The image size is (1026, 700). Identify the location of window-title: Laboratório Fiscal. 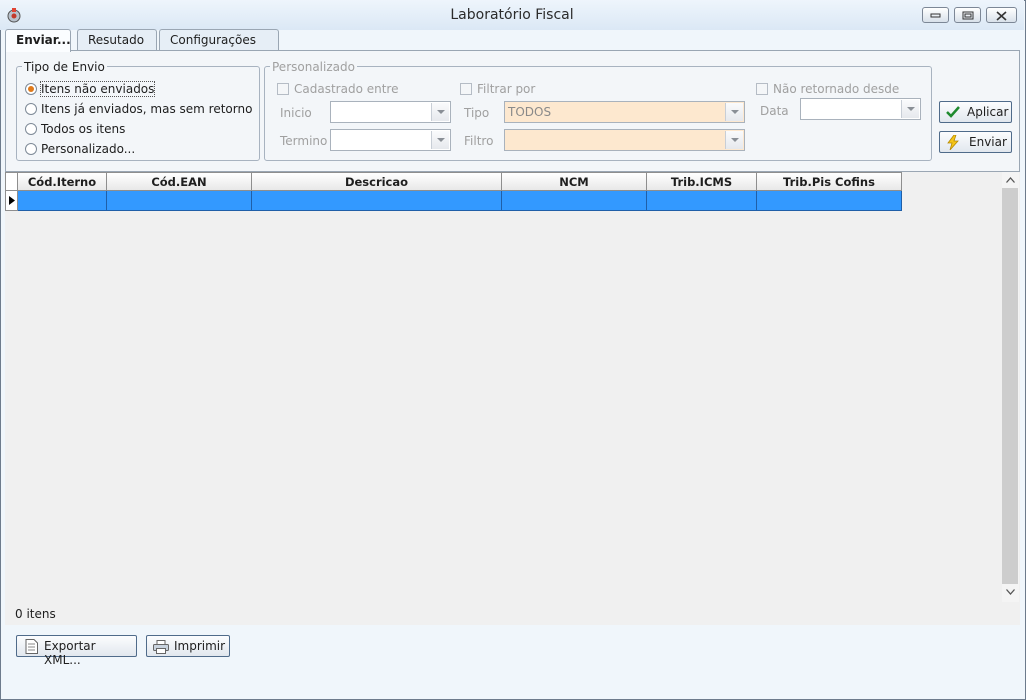
(512, 15).